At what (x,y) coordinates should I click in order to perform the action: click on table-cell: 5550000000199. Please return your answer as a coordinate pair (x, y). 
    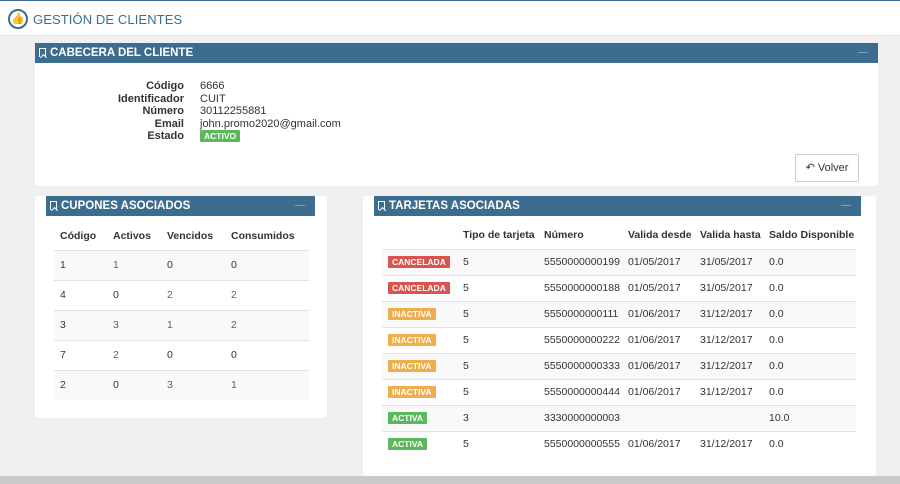
    Looking at the image, I should click on (580, 262).